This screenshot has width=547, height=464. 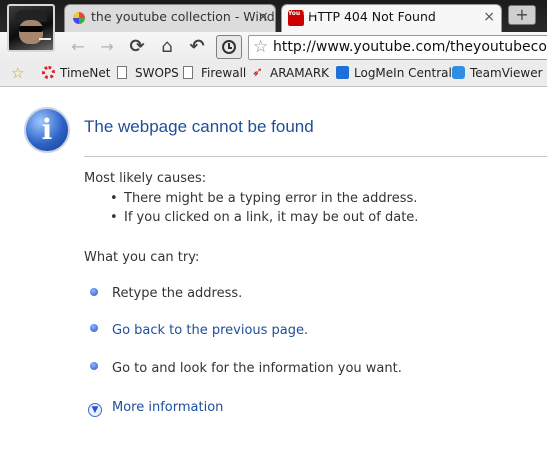 What do you see at coordinates (85, 73) in the screenshot?
I see `bookmark-label: TimeNet` at bounding box center [85, 73].